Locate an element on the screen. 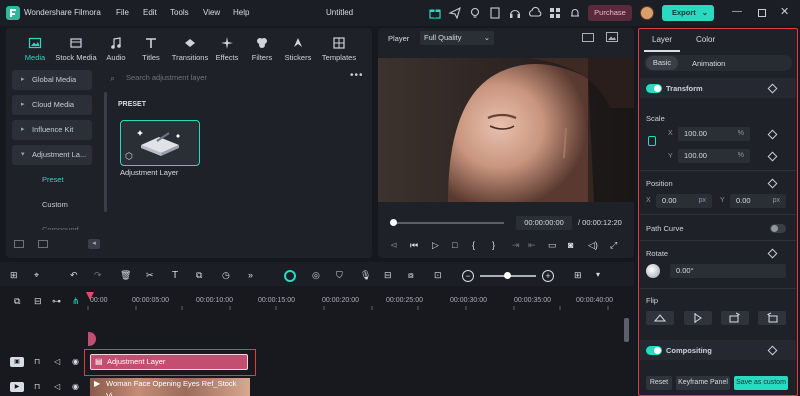 The height and width of the screenshot is (396, 800). menu-view: View is located at coordinates (211, 12).